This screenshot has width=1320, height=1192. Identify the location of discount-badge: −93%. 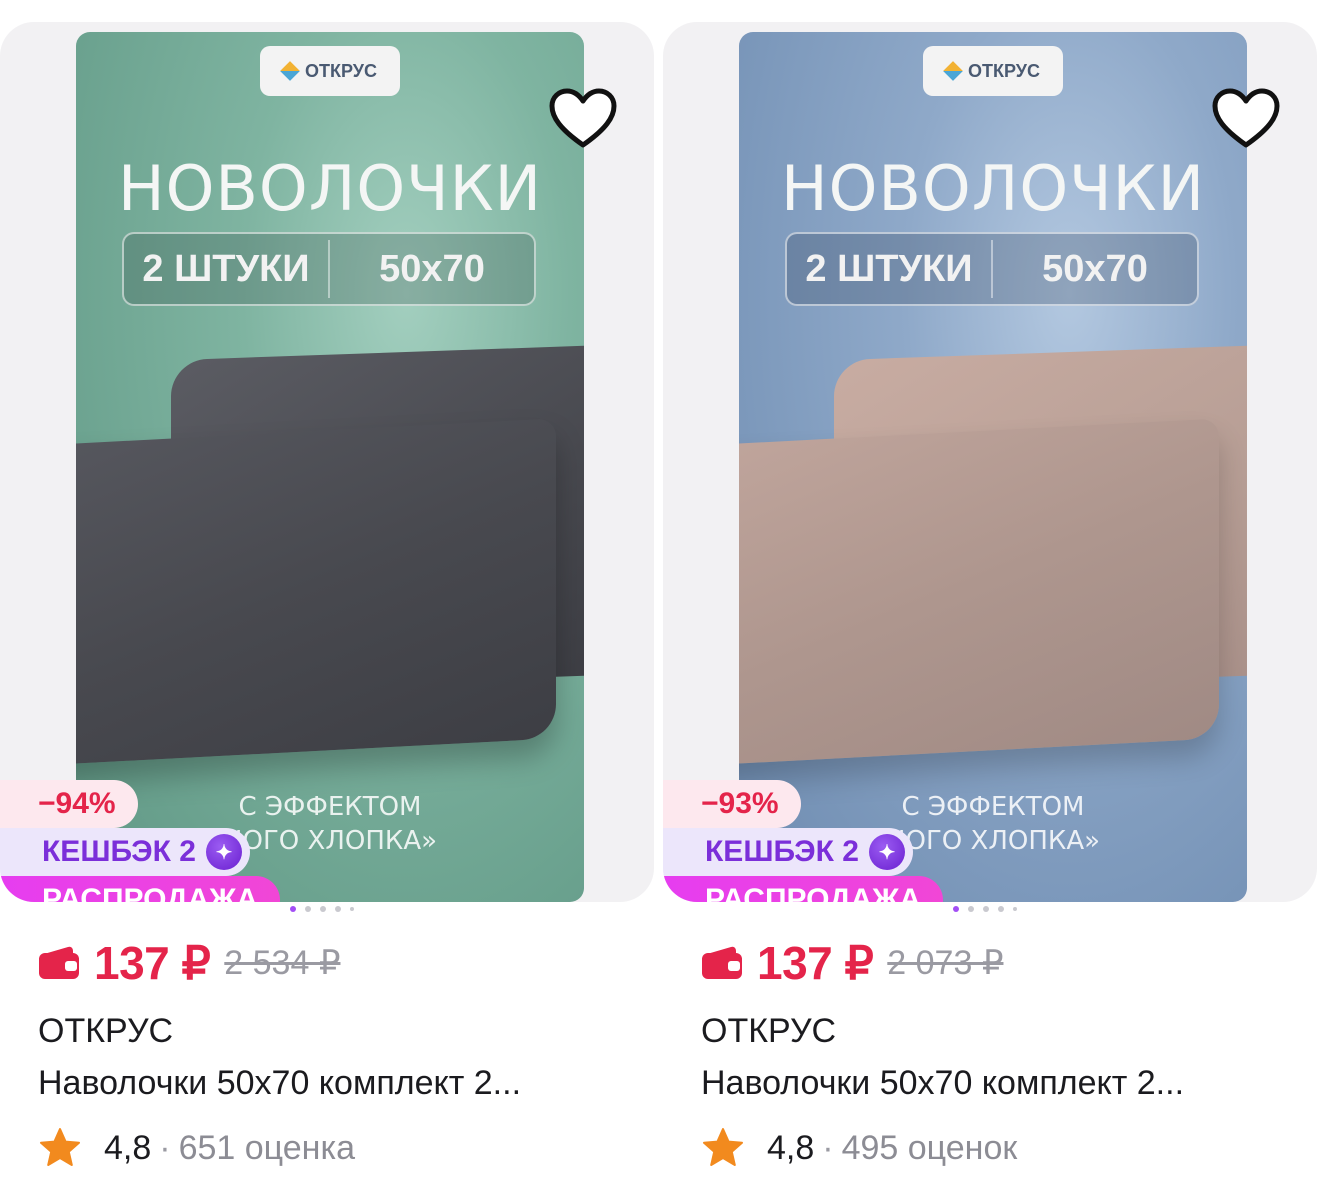
(732, 804).